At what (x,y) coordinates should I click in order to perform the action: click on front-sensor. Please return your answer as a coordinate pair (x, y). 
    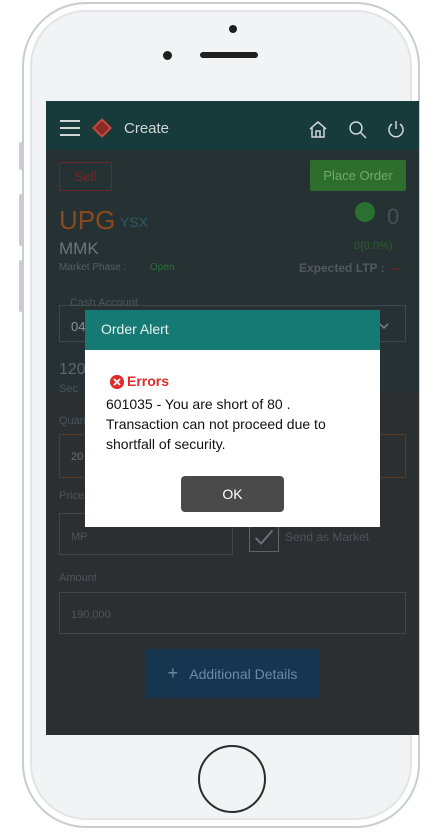
    Looking at the image, I should click on (233, 29).